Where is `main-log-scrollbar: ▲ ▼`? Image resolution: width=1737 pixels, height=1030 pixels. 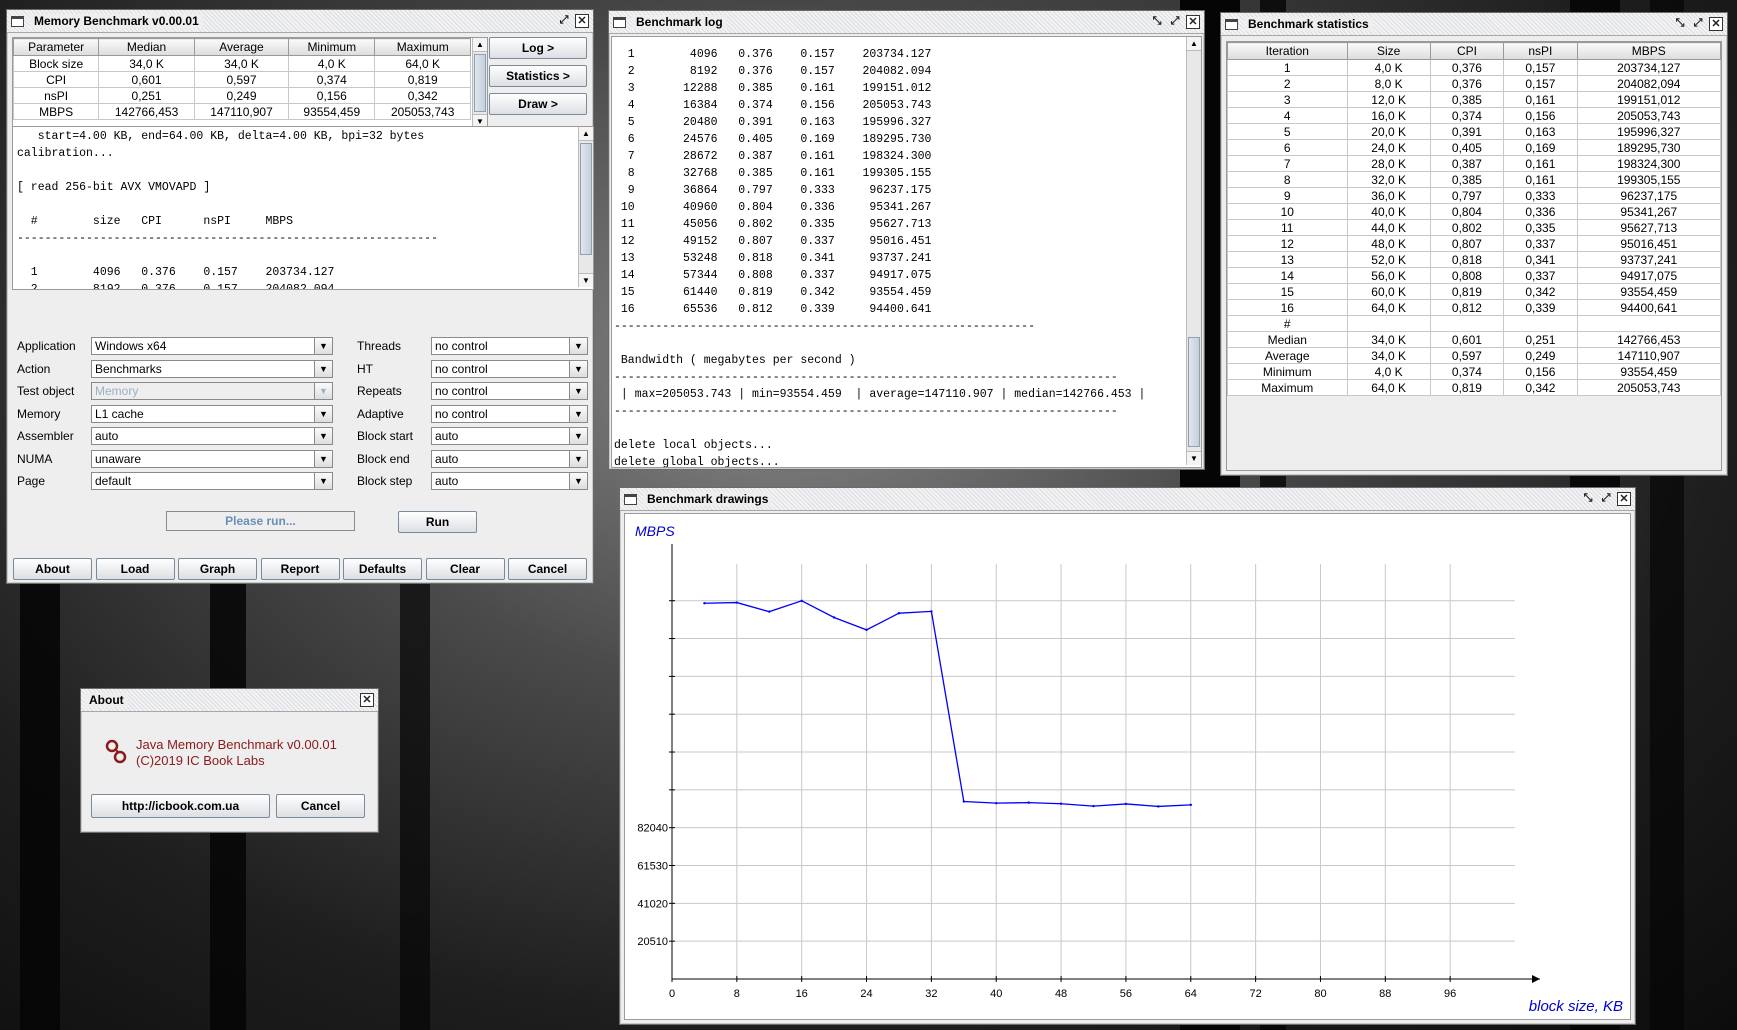
main-log-scrollbar: ▲ ▼ is located at coordinates (585, 207).